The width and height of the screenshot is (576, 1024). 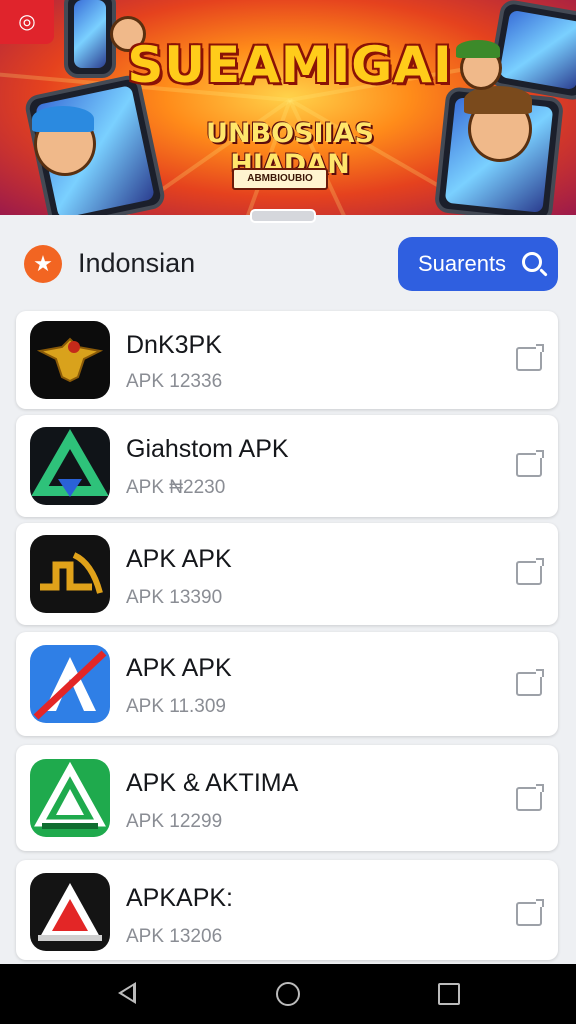 I want to click on app-meta: APK 12336, so click(x=174, y=381).